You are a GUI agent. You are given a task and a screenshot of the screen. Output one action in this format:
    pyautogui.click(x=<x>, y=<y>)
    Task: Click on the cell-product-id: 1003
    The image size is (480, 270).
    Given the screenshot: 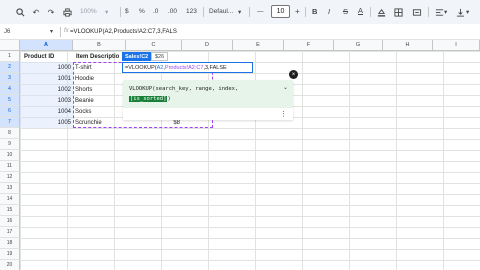 What is the action you would take?
    pyautogui.click(x=46, y=100)
    